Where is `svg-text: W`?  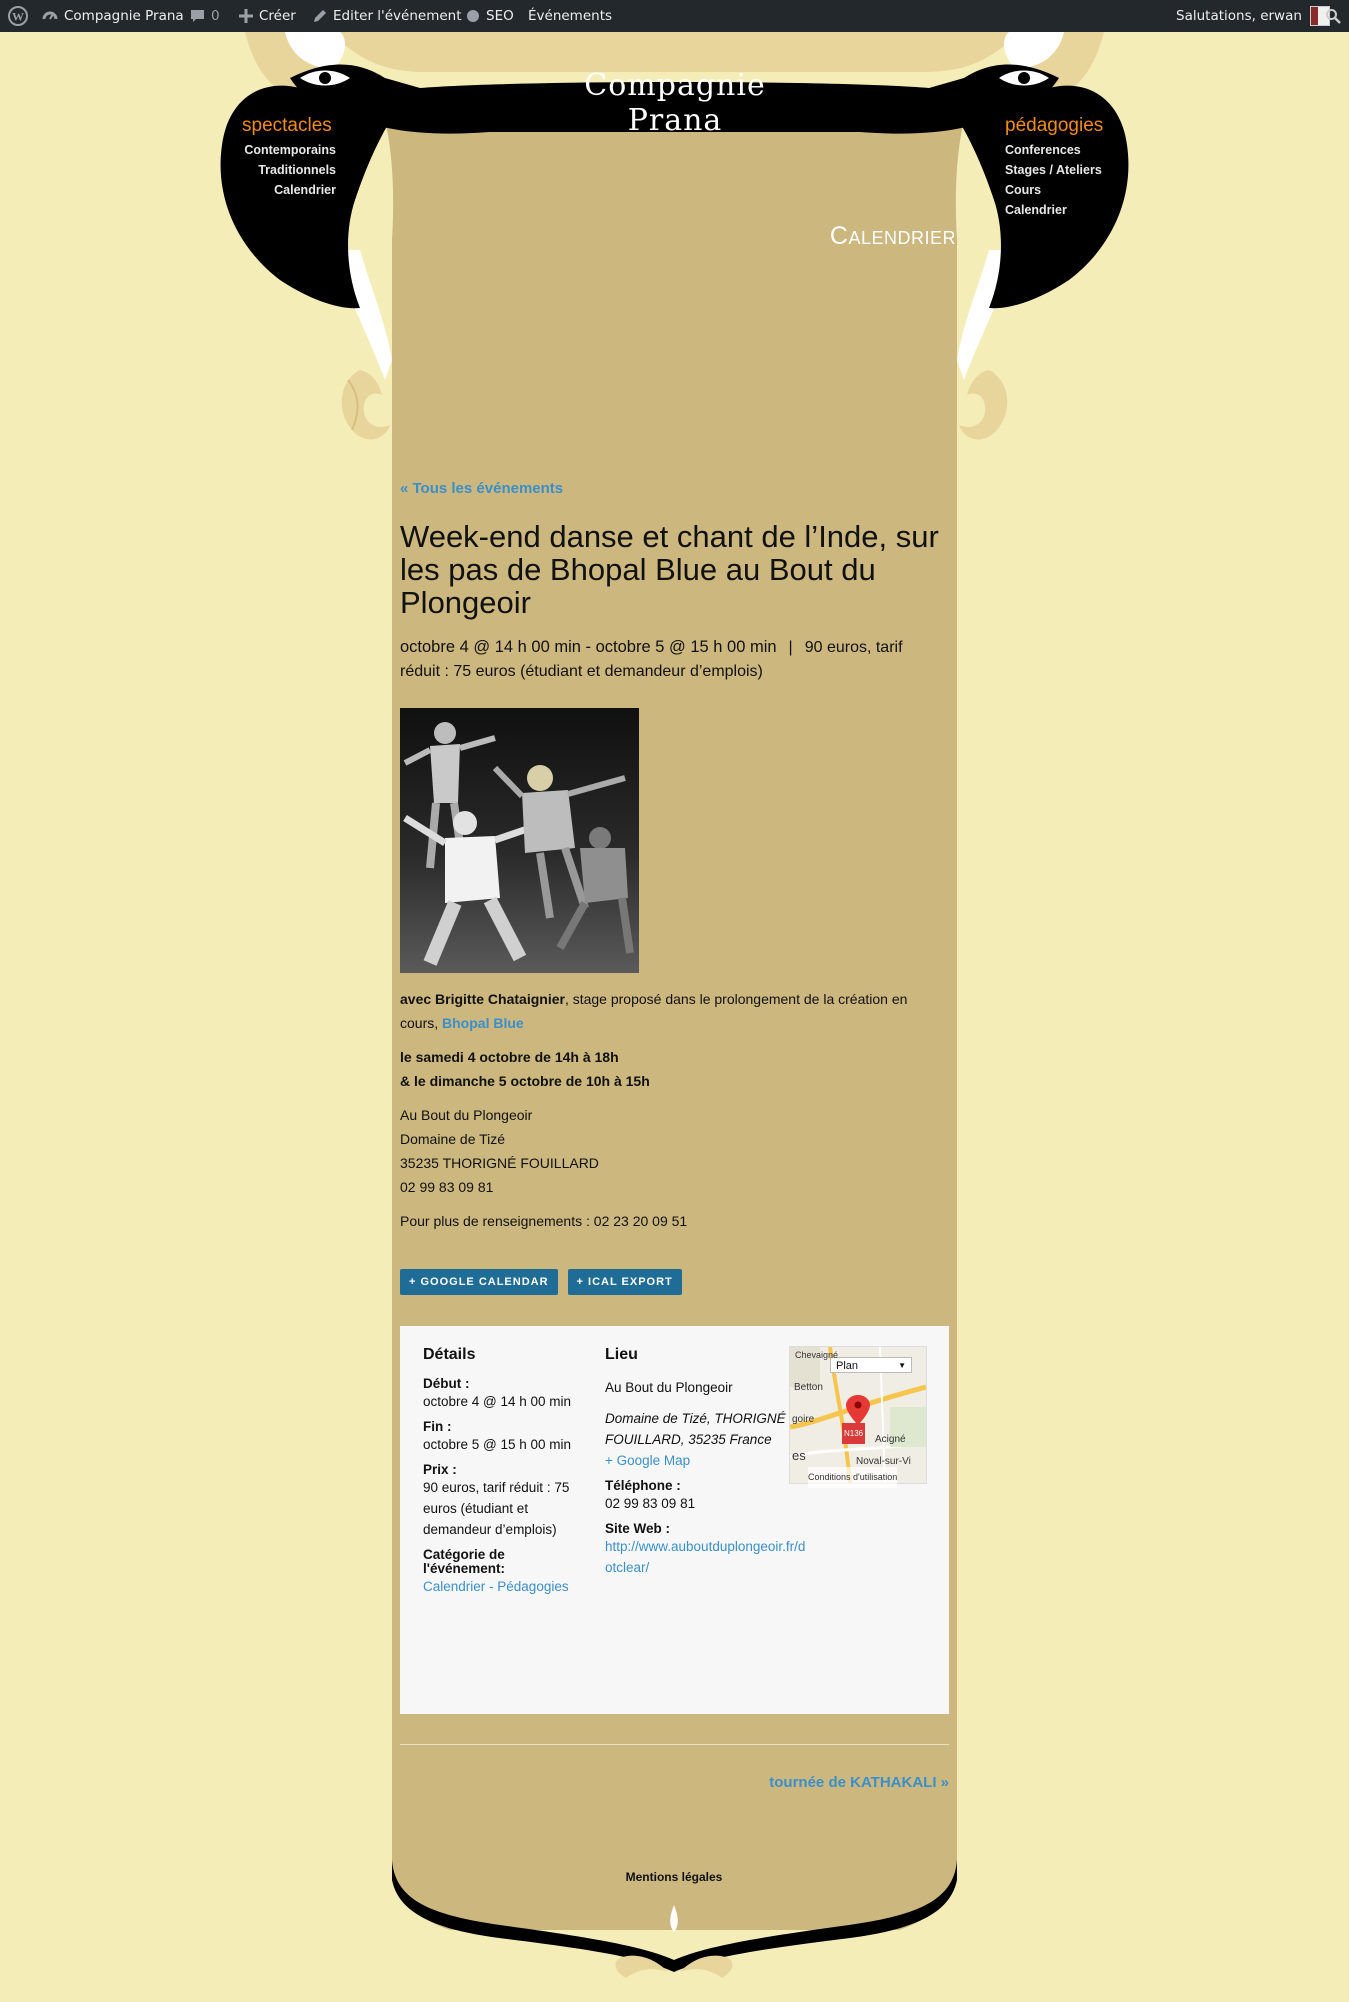 svg-text: W is located at coordinates (18, 17).